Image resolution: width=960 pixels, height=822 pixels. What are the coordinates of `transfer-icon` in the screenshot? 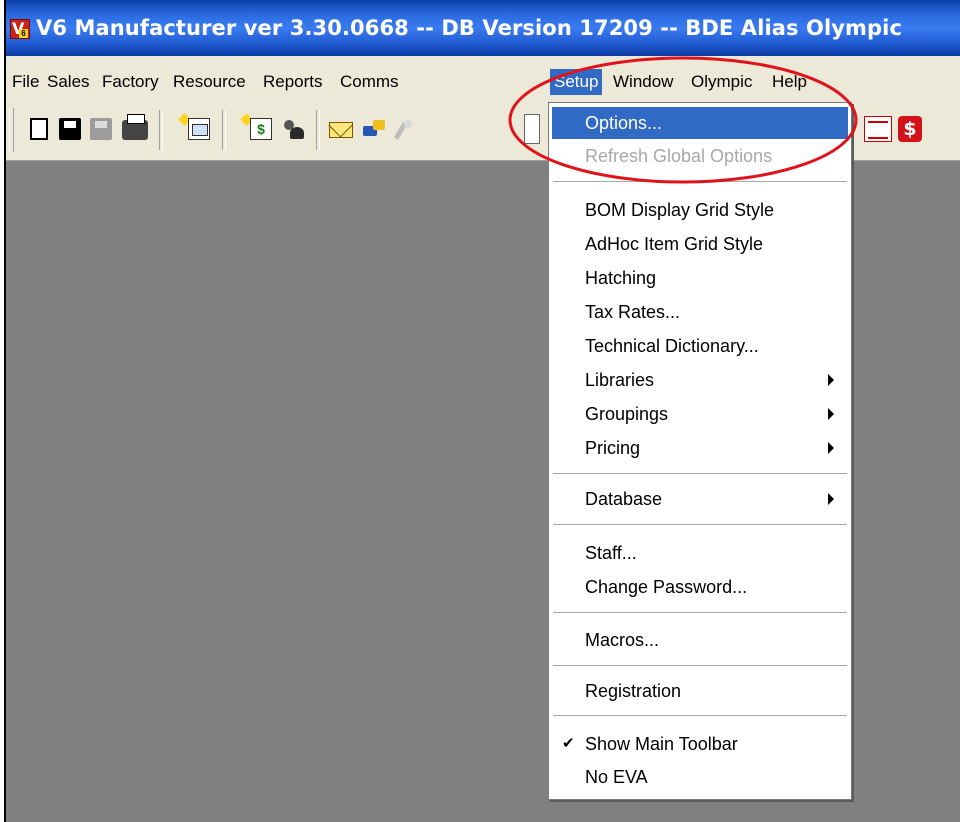 It's located at (375, 129).